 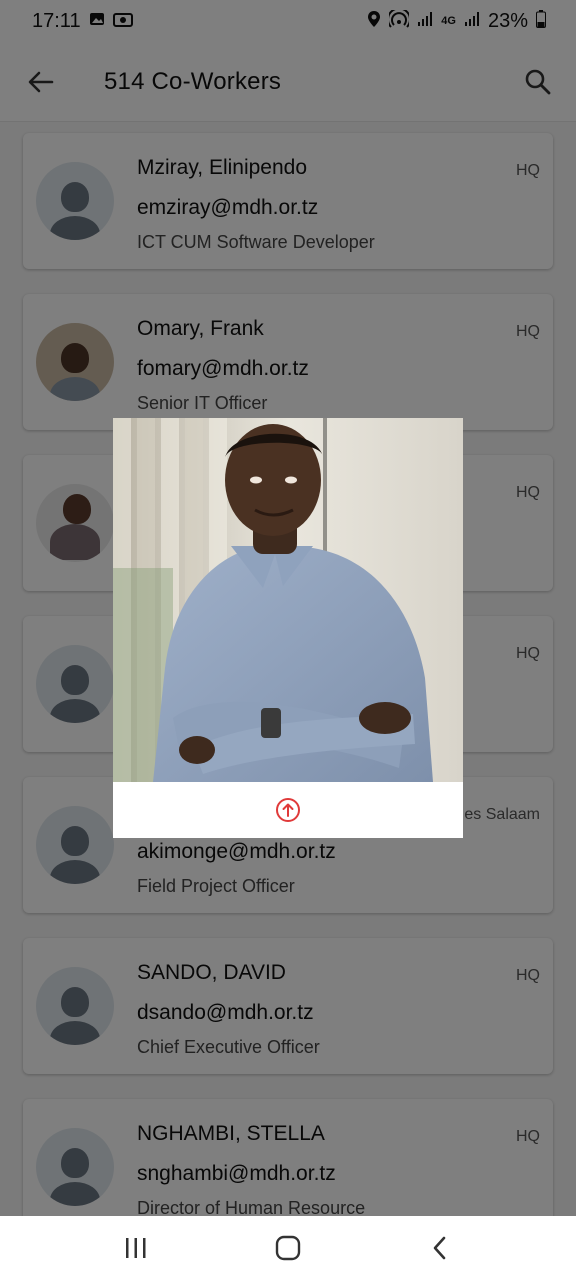 What do you see at coordinates (440, 1248) in the screenshot?
I see `nav-back-icon` at bounding box center [440, 1248].